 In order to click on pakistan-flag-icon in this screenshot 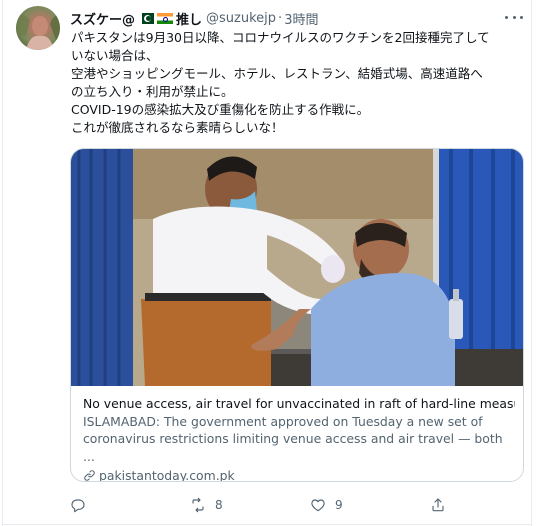, I will do `click(146, 18)`.